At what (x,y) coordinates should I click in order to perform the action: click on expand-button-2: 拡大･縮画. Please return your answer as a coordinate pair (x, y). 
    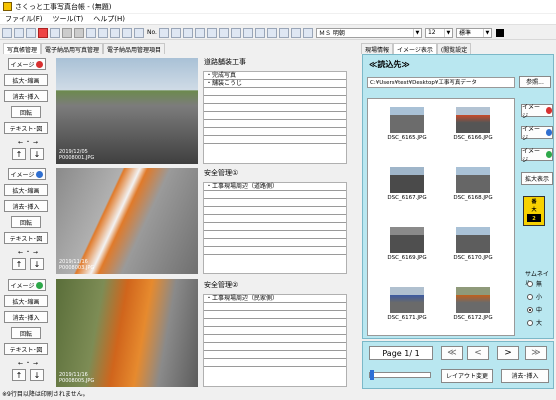
    Looking at the image, I should click on (26, 190).